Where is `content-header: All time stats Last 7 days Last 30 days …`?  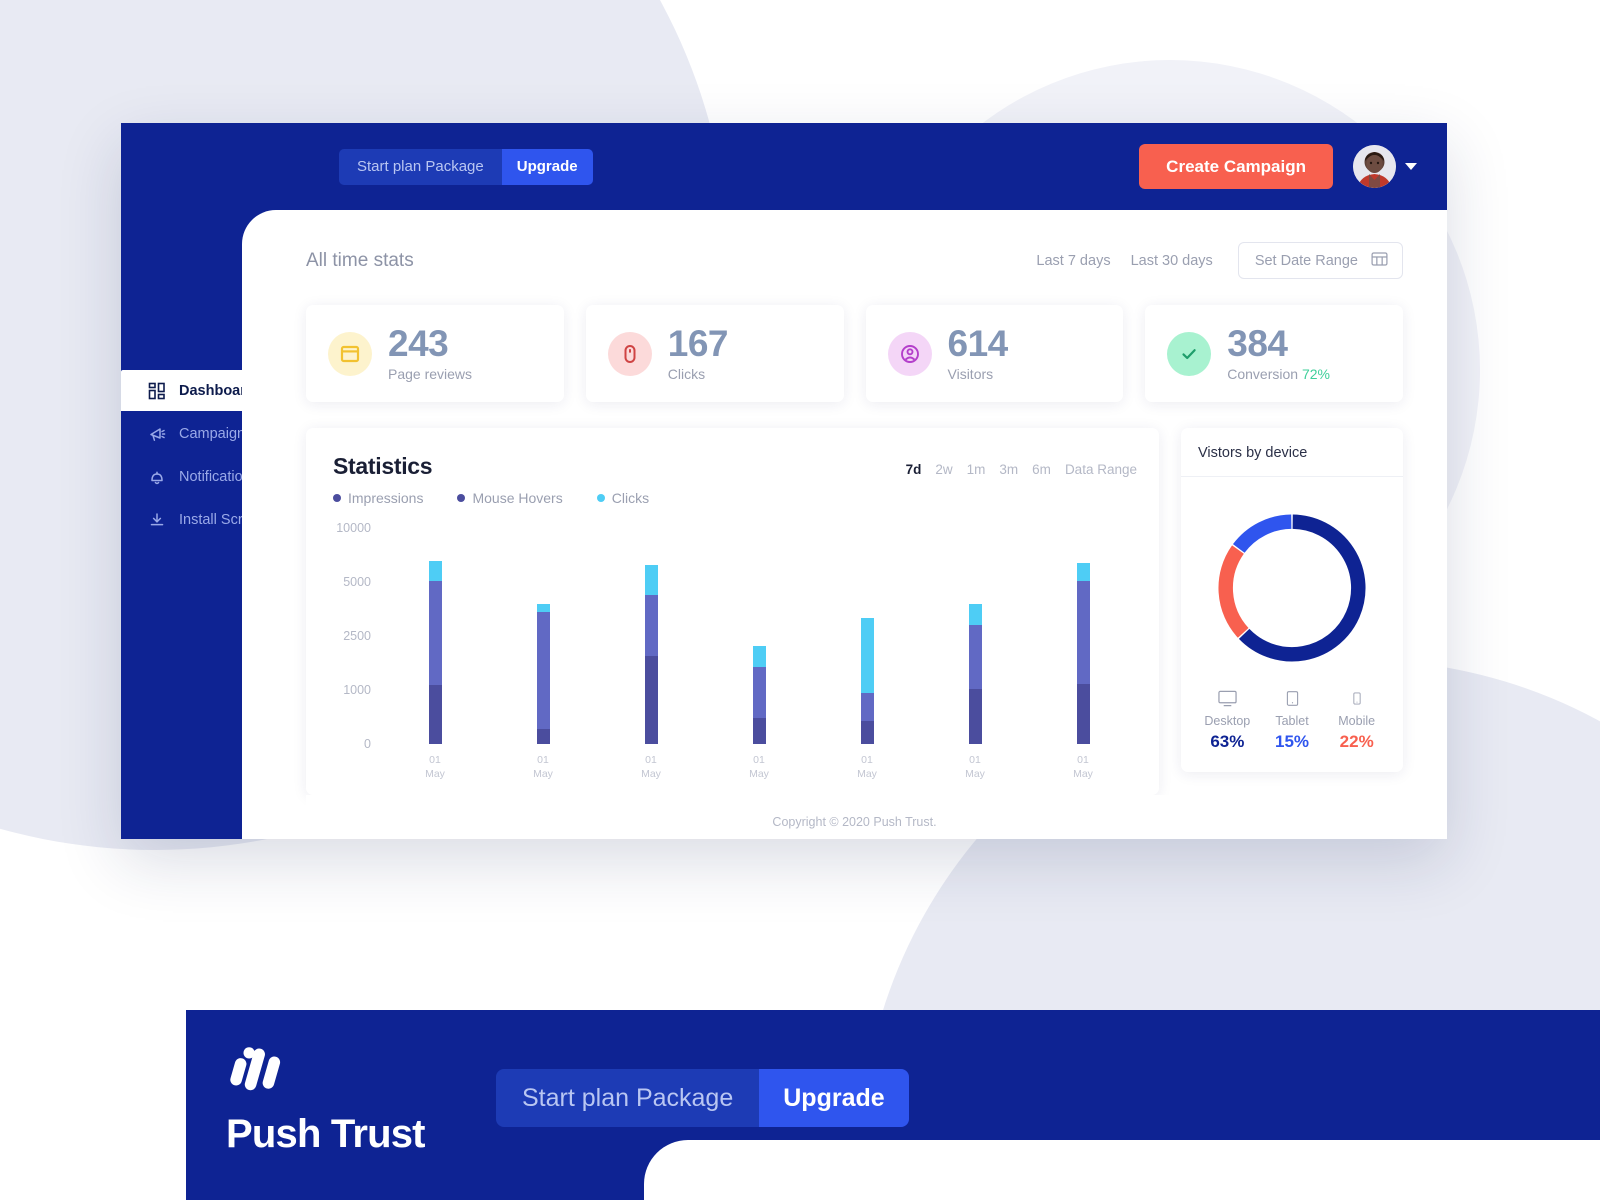 content-header: All time stats Last 7 days Last 30 days … is located at coordinates (854, 260).